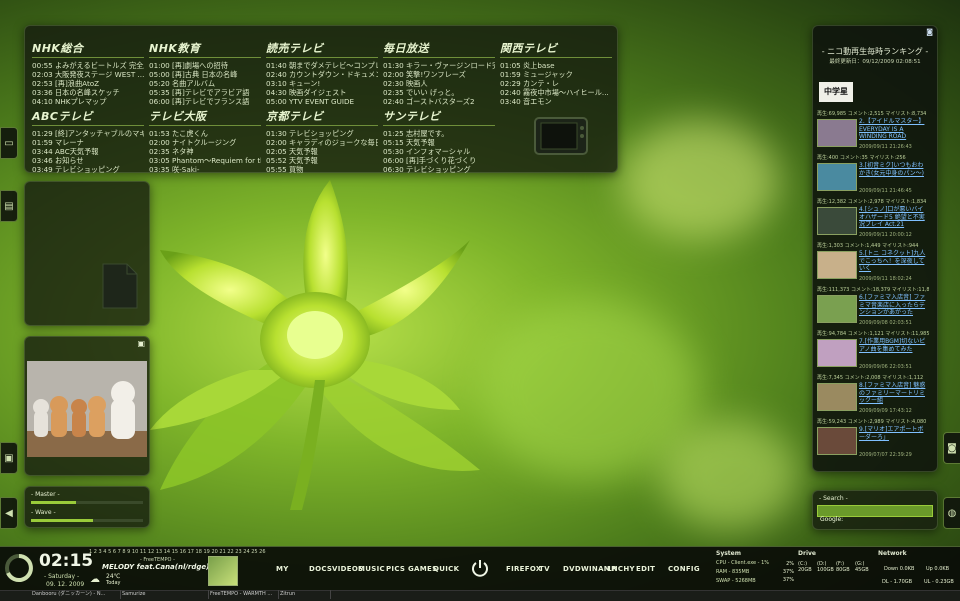  Describe the element at coordinates (544, 569) in the screenshot. I see `menu-item-tv: TV` at that location.